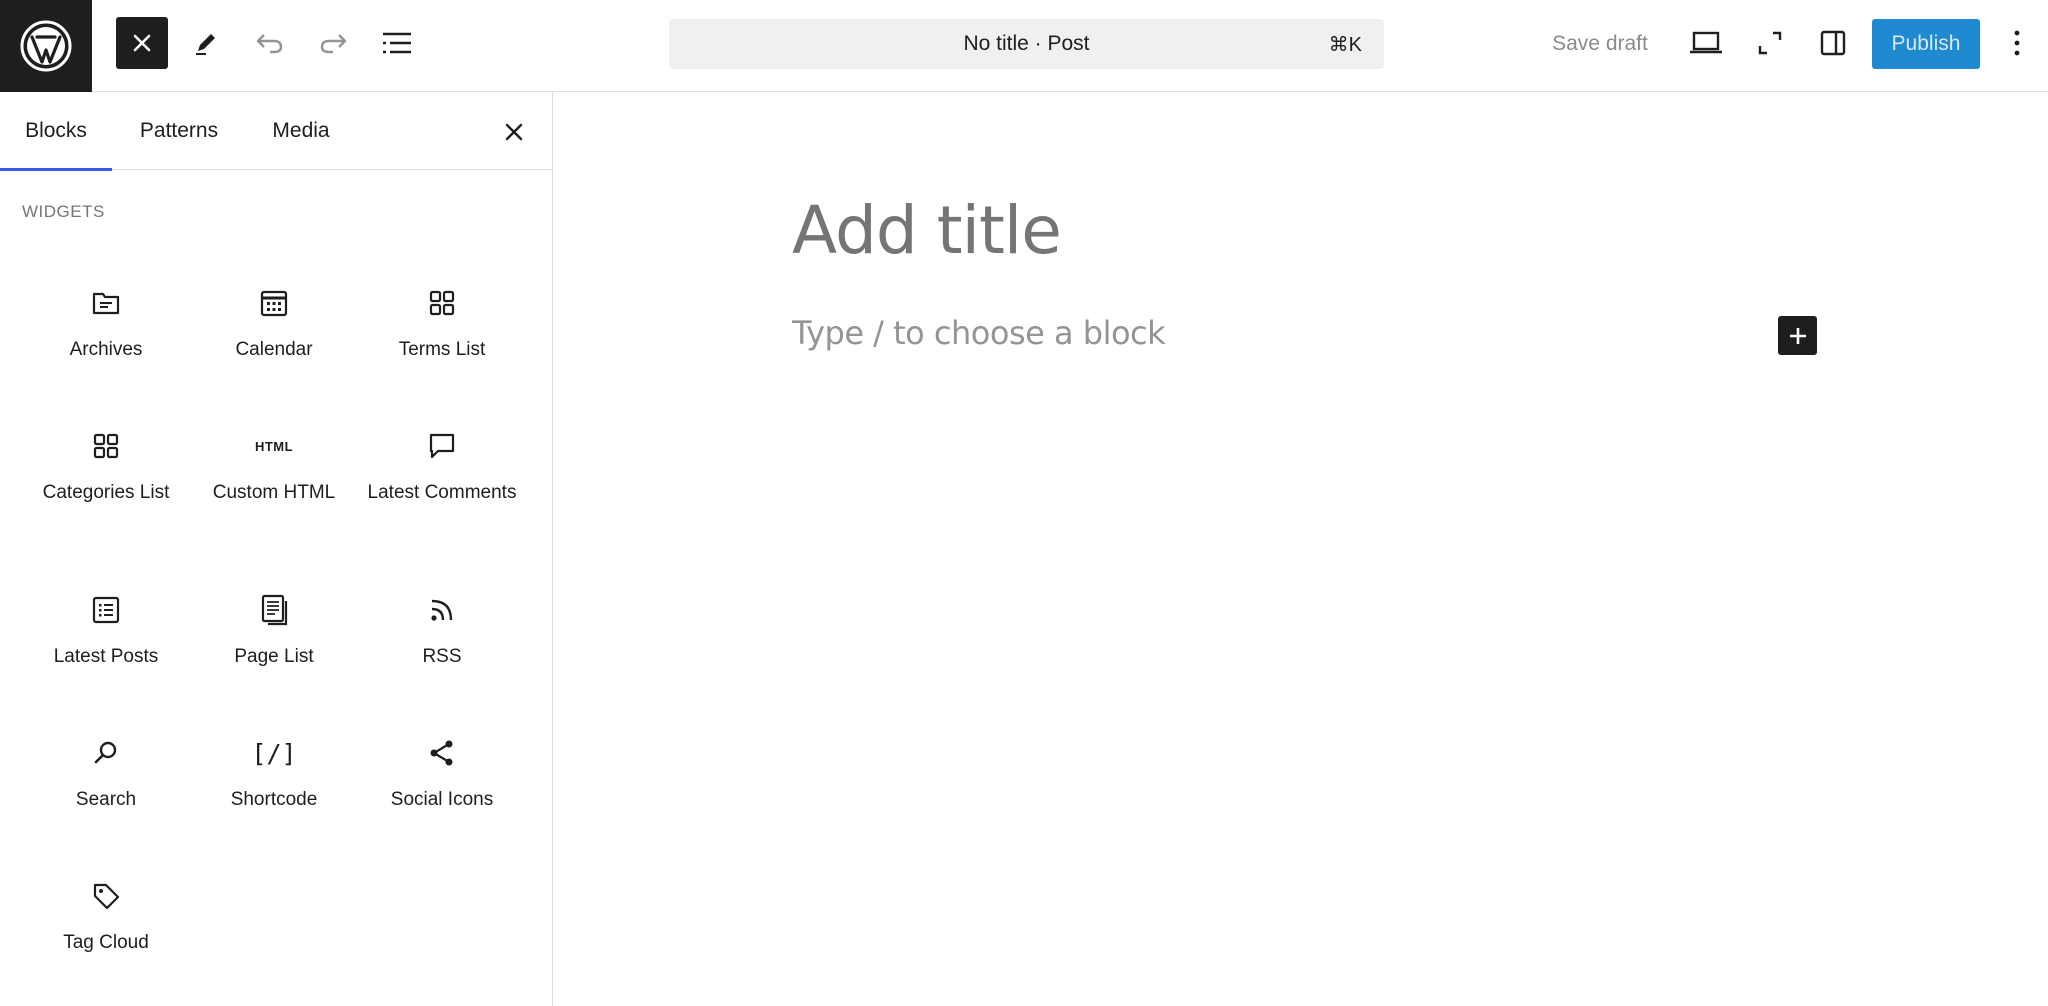 The image size is (2048, 1006). I want to click on close-inserter-button, so click(142, 43).